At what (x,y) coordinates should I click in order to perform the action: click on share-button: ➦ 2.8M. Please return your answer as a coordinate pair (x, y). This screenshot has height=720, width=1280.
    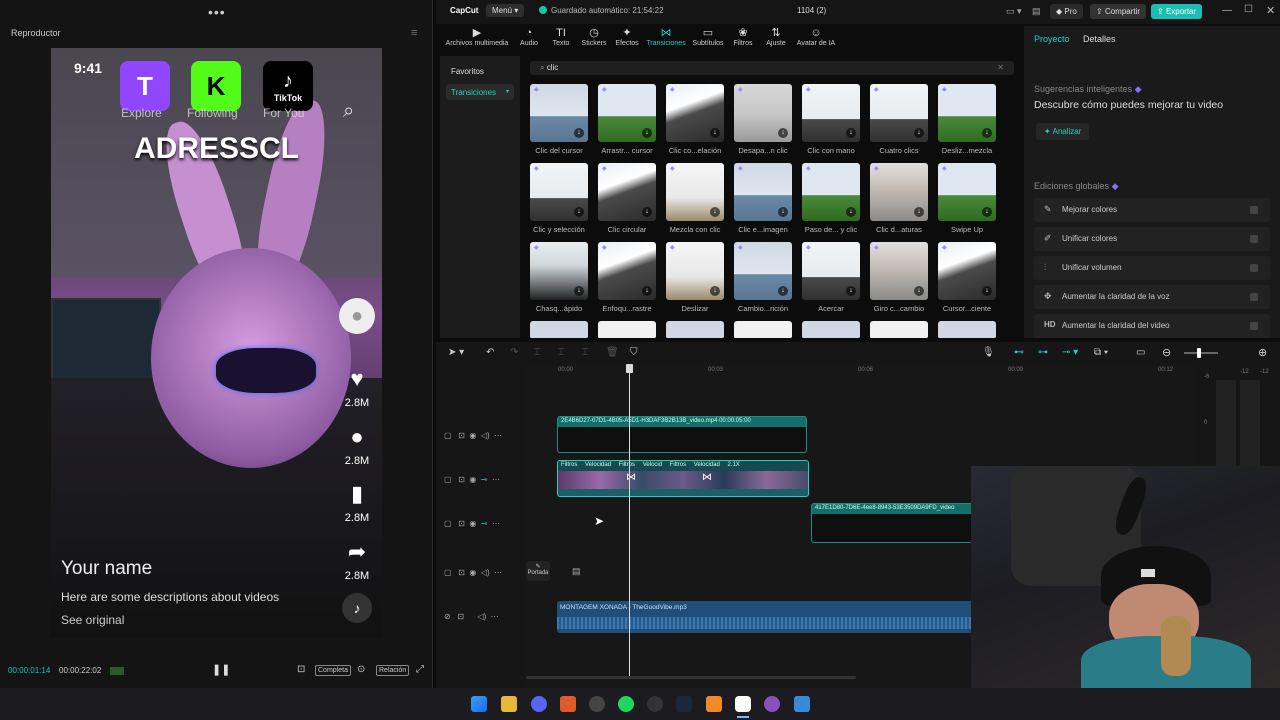
    Looking at the image, I should click on (357, 558).